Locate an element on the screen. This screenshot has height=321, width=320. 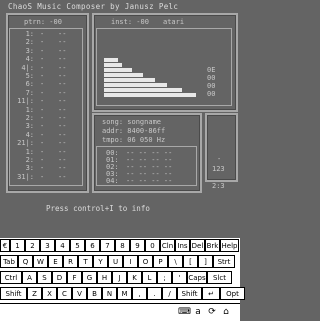
key-q: Q is located at coordinates (25, 261).